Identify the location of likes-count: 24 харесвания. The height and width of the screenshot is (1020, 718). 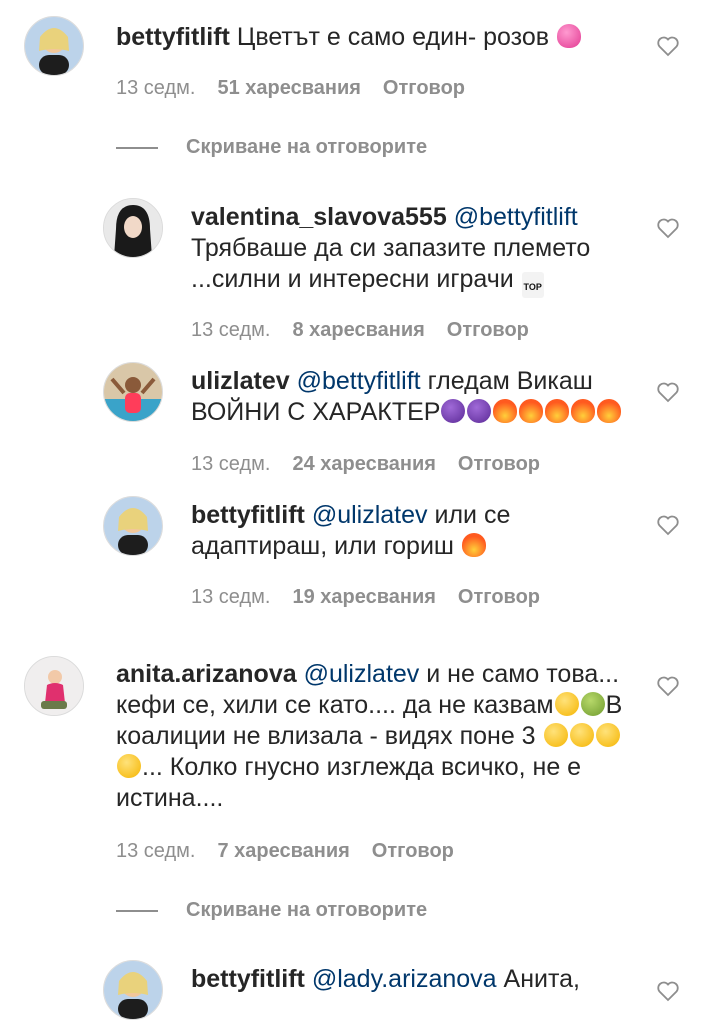
(363, 464).